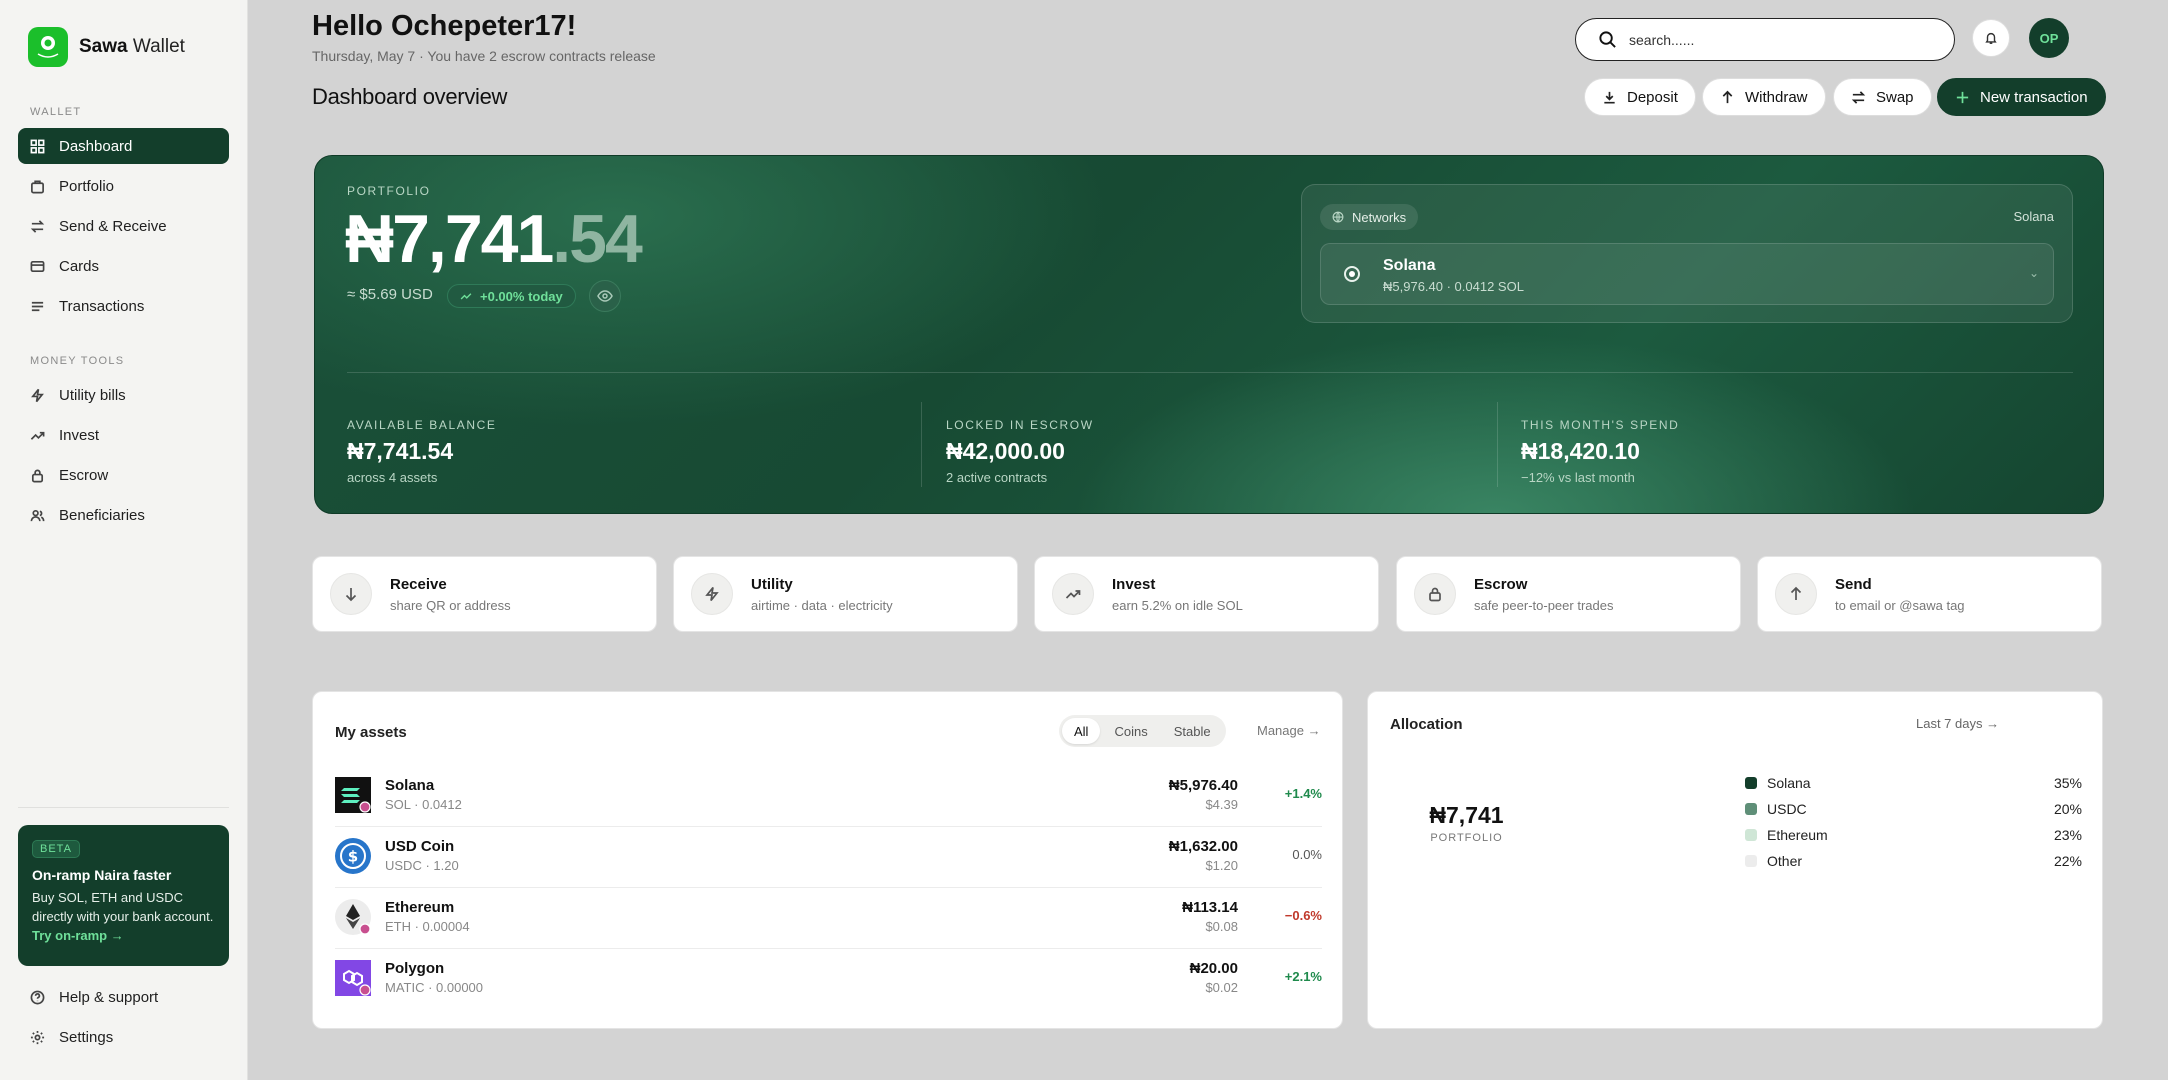 The image size is (2168, 1080). What do you see at coordinates (37, 997) in the screenshot?
I see `help-icon` at bounding box center [37, 997].